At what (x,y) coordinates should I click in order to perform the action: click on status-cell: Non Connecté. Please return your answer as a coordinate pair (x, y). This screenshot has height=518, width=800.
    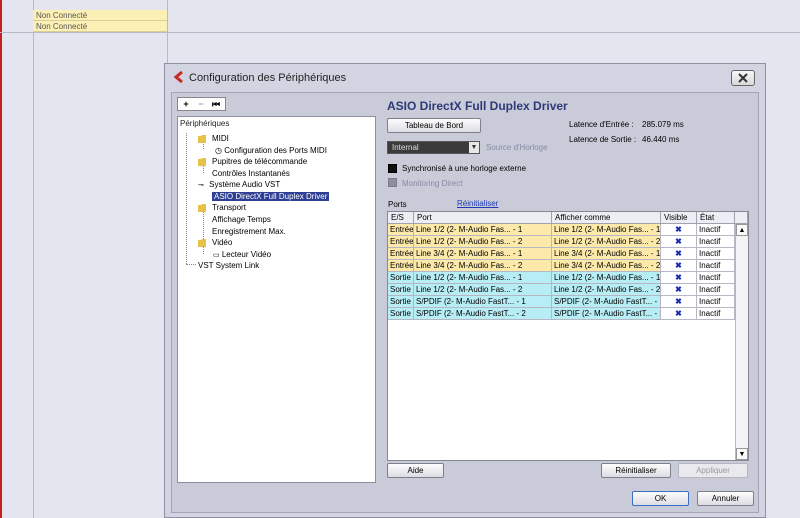
    Looking at the image, I should click on (100, 15).